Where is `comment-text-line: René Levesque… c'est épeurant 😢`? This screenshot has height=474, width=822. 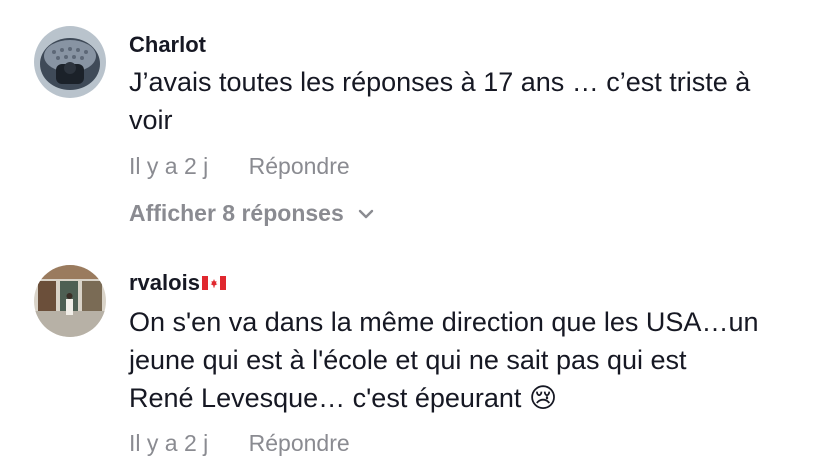 comment-text-line: René Levesque… c'est épeurant 😢 is located at coordinates (474, 398).